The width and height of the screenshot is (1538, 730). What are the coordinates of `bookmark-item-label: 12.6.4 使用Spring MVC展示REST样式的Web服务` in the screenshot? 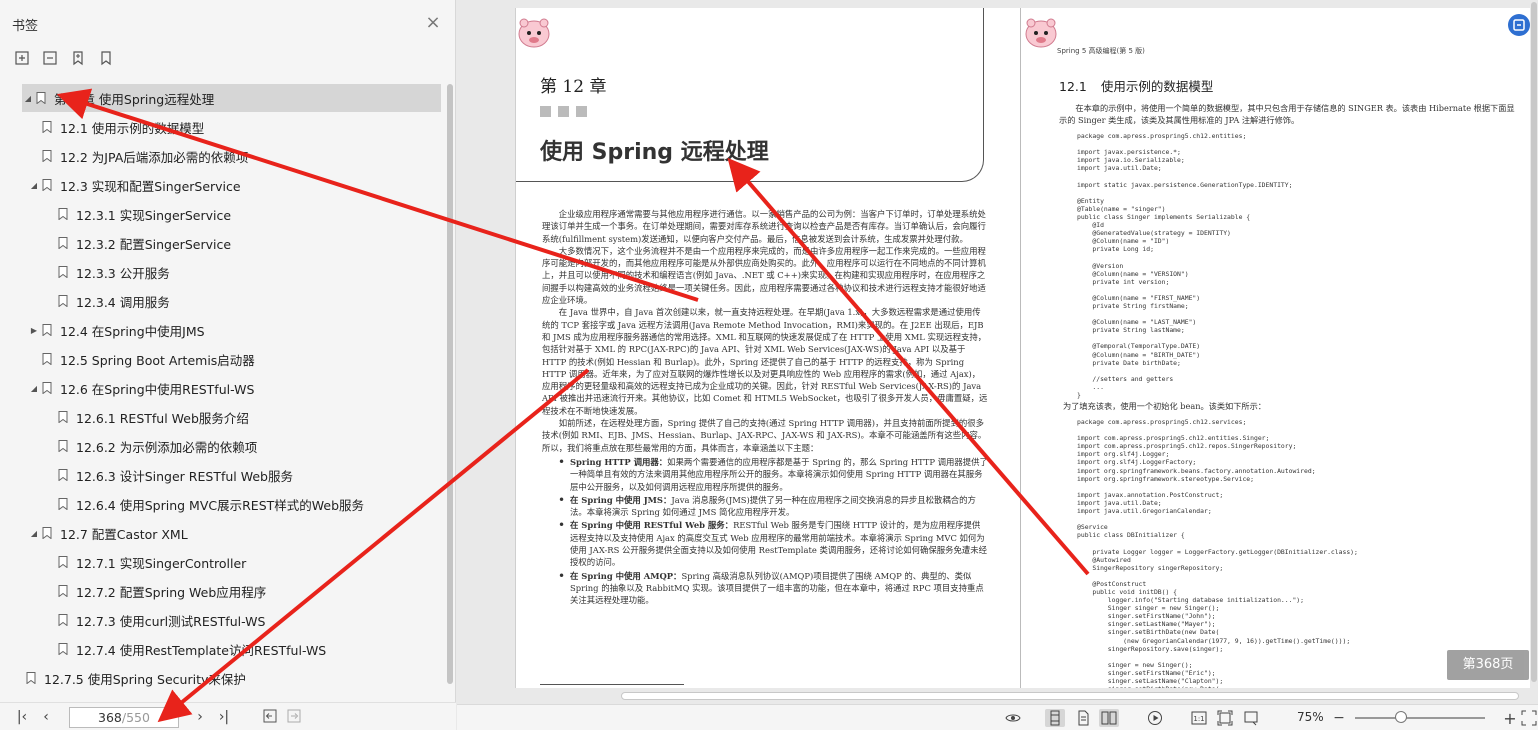 It's located at (220, 505).